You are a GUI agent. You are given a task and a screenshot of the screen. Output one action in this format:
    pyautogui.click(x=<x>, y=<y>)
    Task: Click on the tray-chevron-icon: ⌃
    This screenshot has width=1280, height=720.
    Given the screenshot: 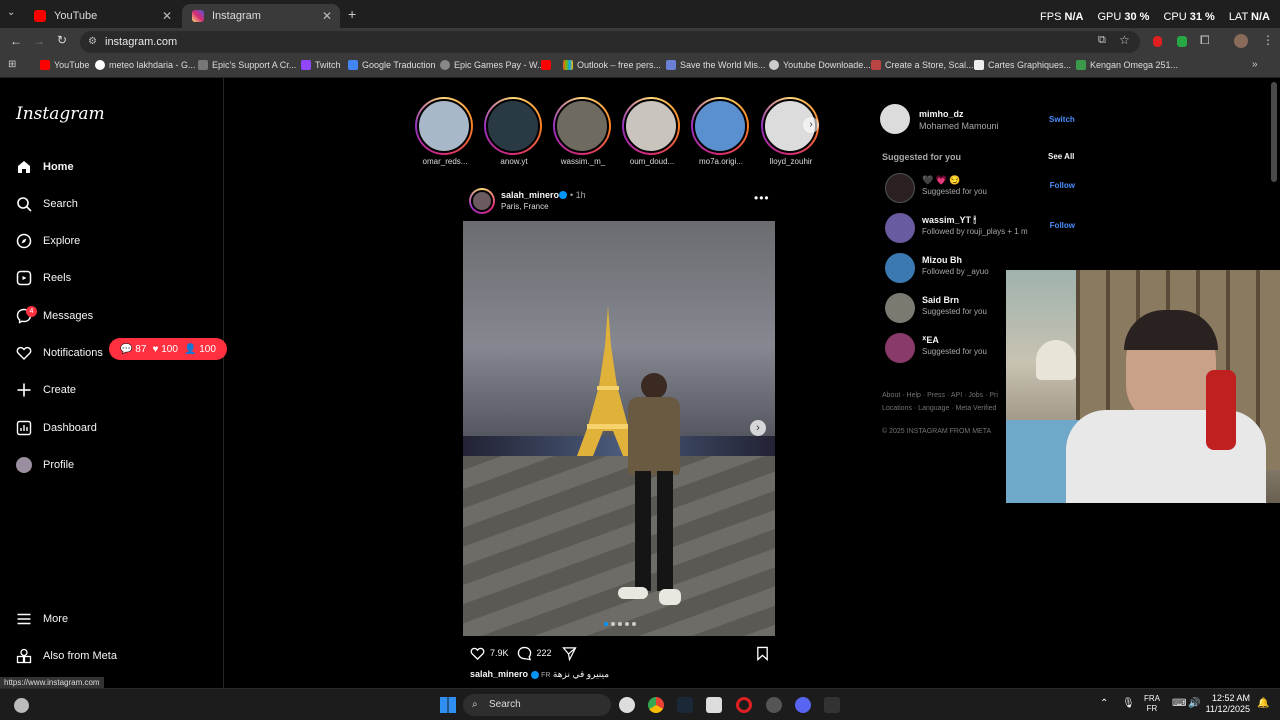 What is the action you would take?
    pyautogui.click(x=1104, y=703)
    